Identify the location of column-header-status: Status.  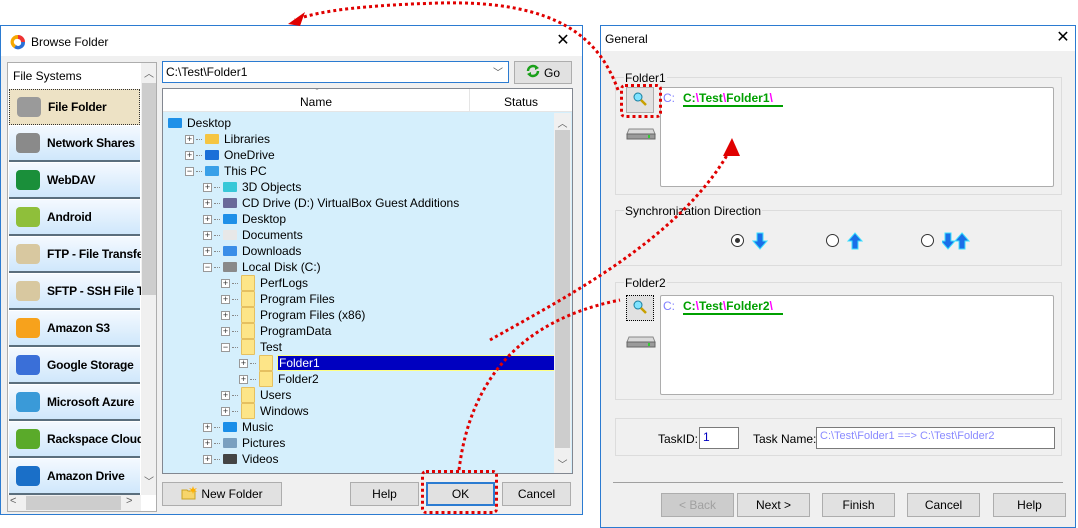
(521, 100).